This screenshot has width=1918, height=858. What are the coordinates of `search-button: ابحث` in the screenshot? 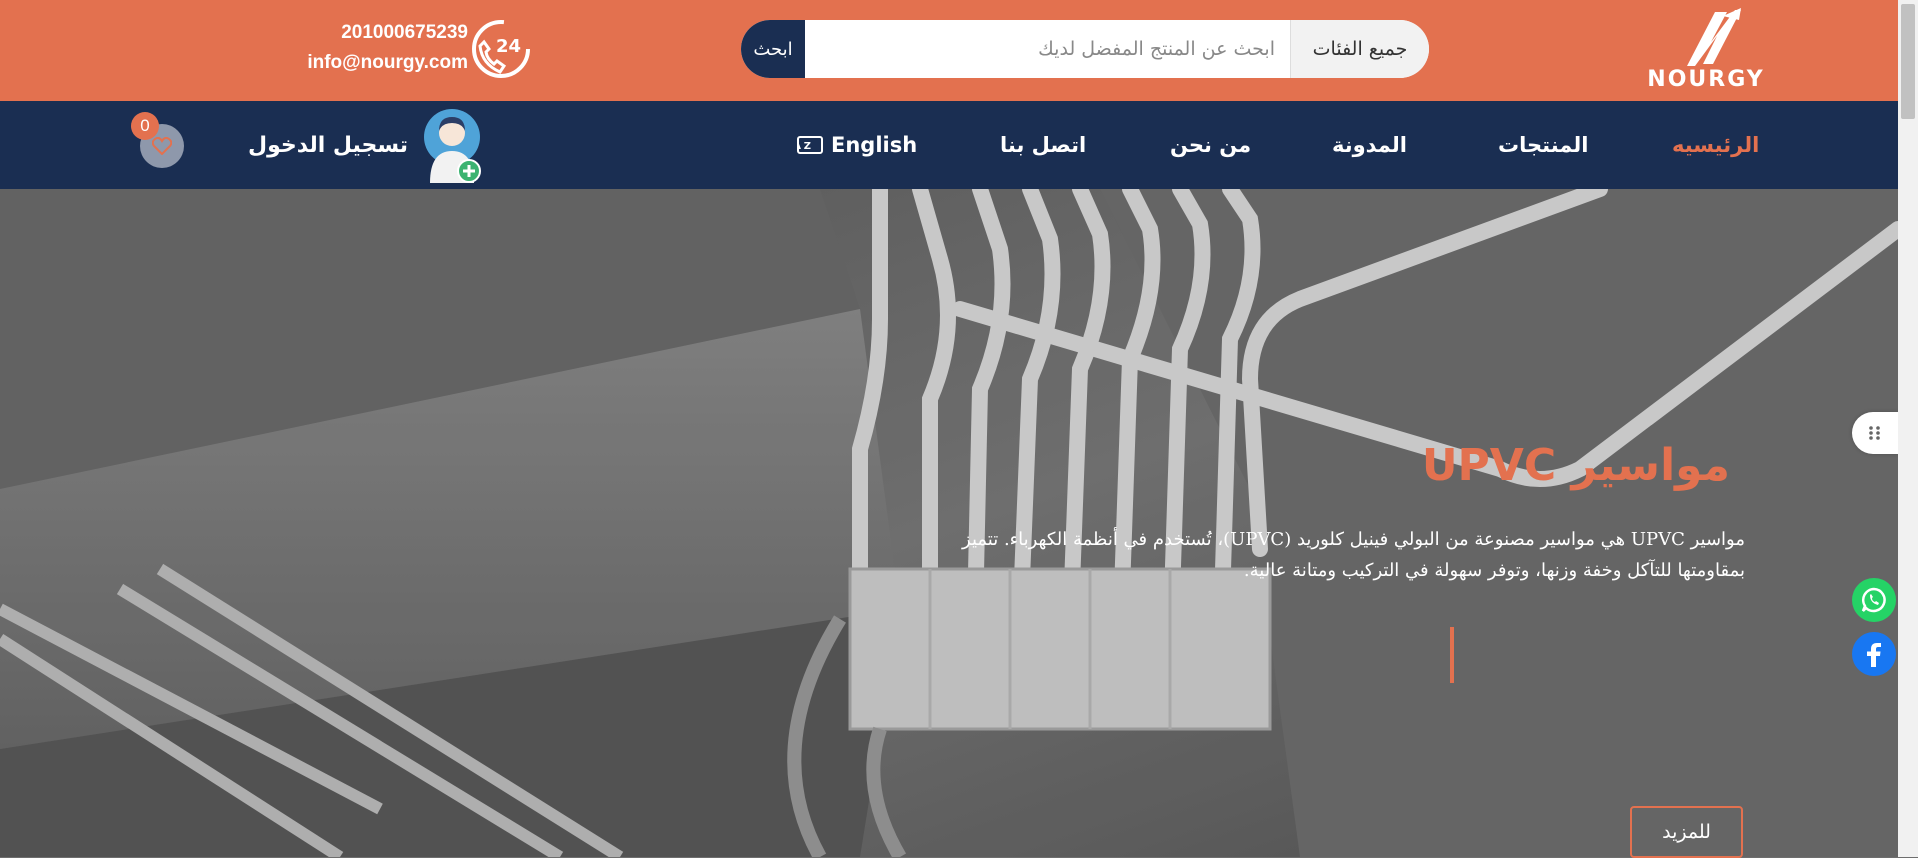 It's located at (773, 49).